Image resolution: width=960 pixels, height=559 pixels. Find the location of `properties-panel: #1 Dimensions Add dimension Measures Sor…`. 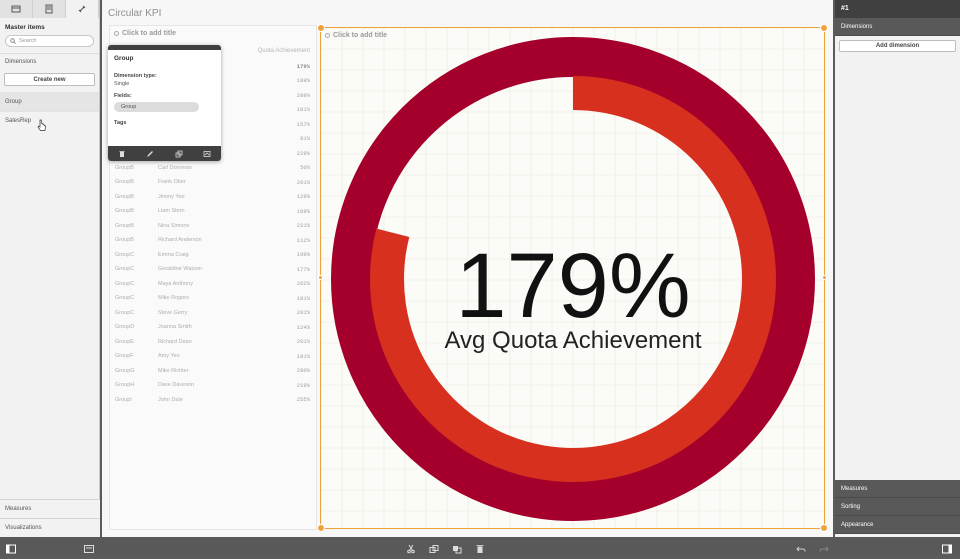

properties-panel: #1 Dimensions Add dimension Measures Sor… is located at coordinates (897, 268).